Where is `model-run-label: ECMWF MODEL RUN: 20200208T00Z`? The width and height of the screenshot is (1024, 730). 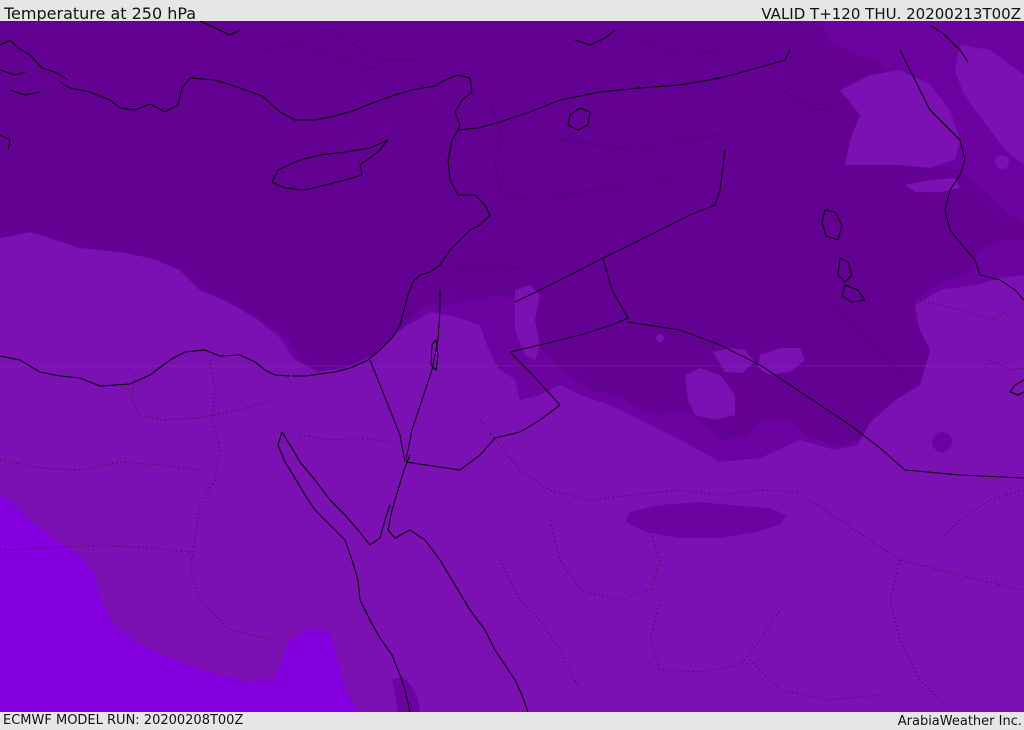
model-run-label: ECMWF MODEL RUN: 20200208T00Z is located at coordinates (123, 720).